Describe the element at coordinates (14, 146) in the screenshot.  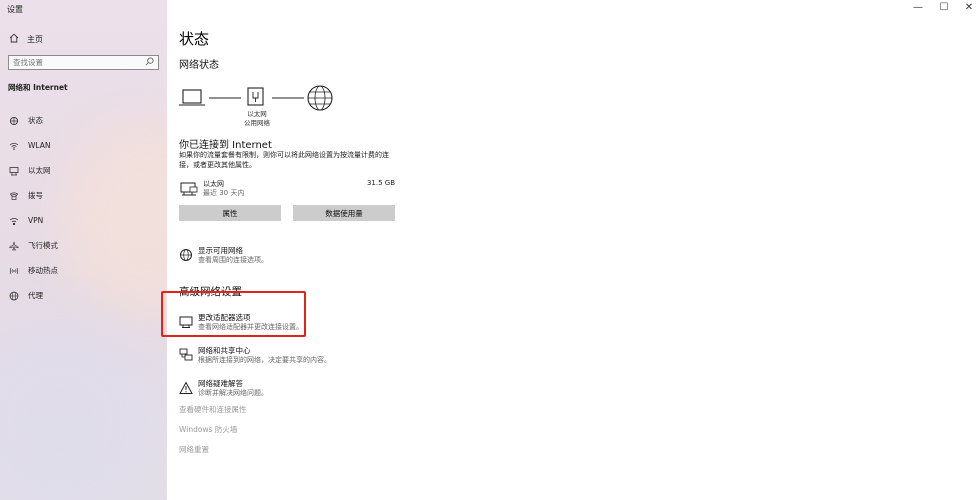
I see `wifi-icon` at that location.